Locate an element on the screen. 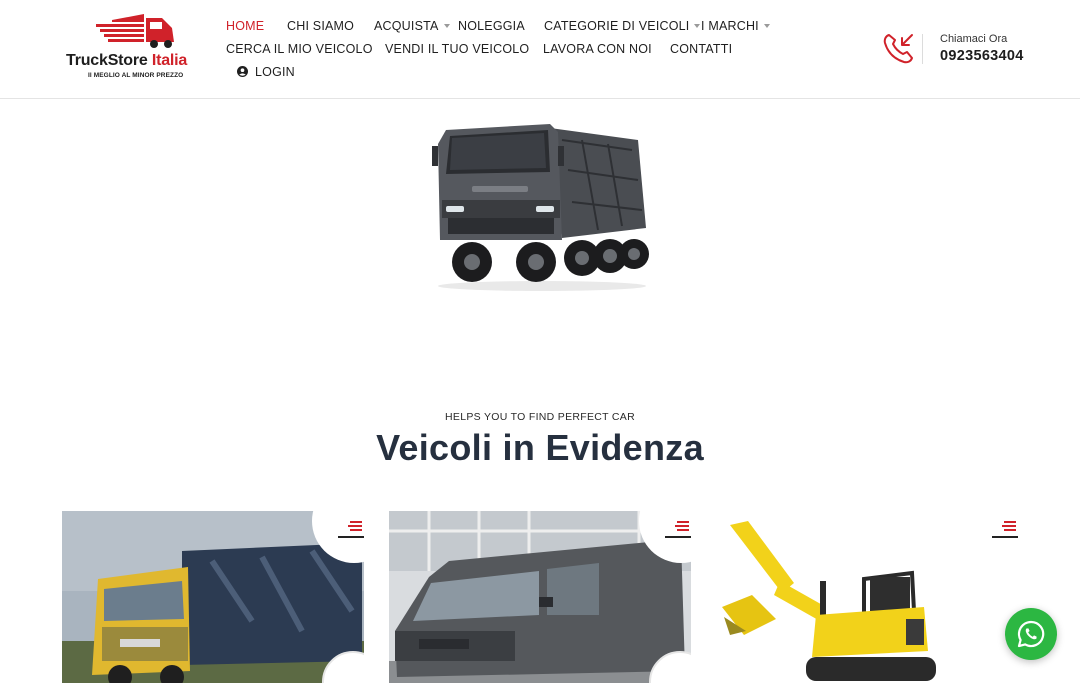 Image resolution: width=1080 pixels, height=683 pixels. phone-incoming-icon is located at coordinates (898, 49).